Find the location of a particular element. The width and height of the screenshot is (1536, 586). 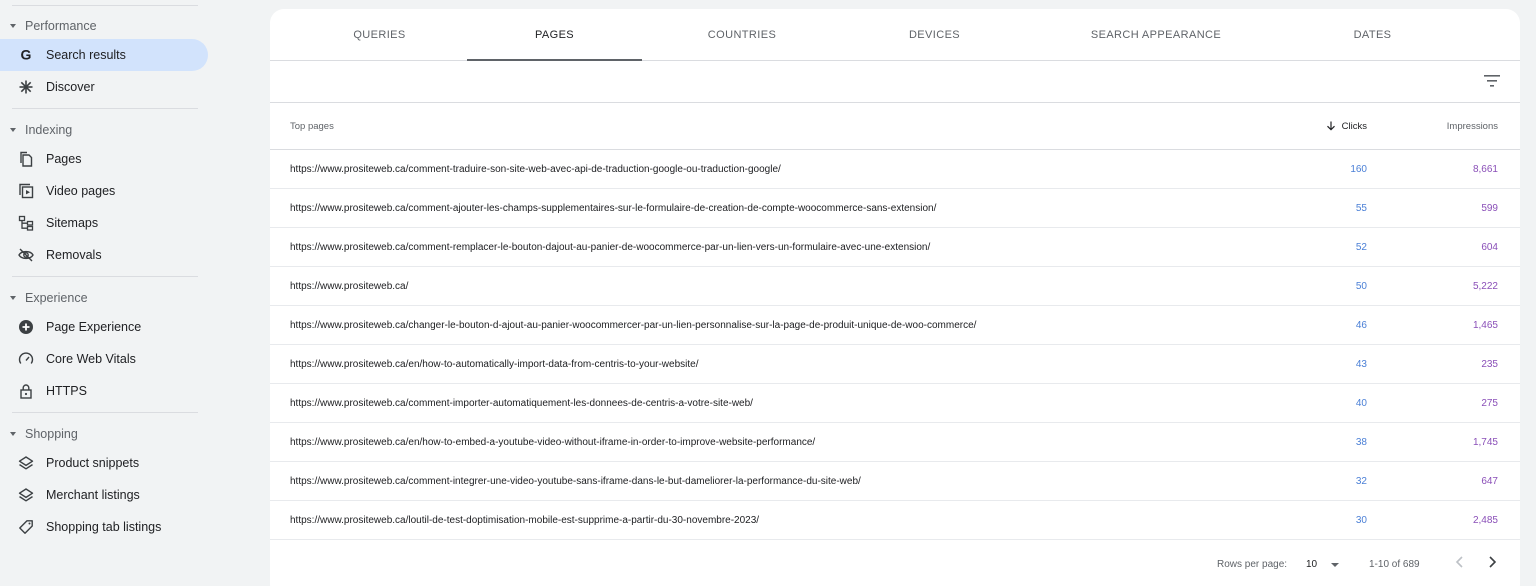

tab-label: PAGES is located at coordinates (554, 34).